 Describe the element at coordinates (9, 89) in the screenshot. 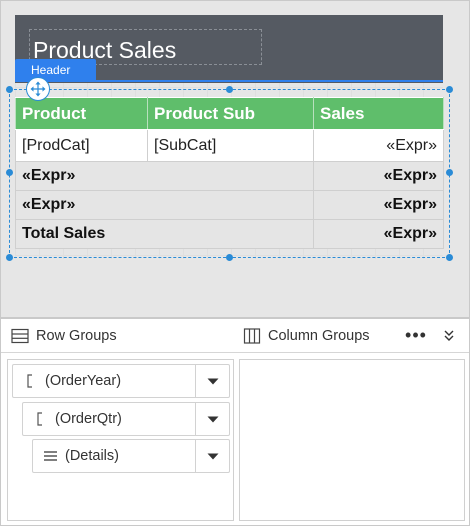

I see `resize-handle-top-left` at that location.